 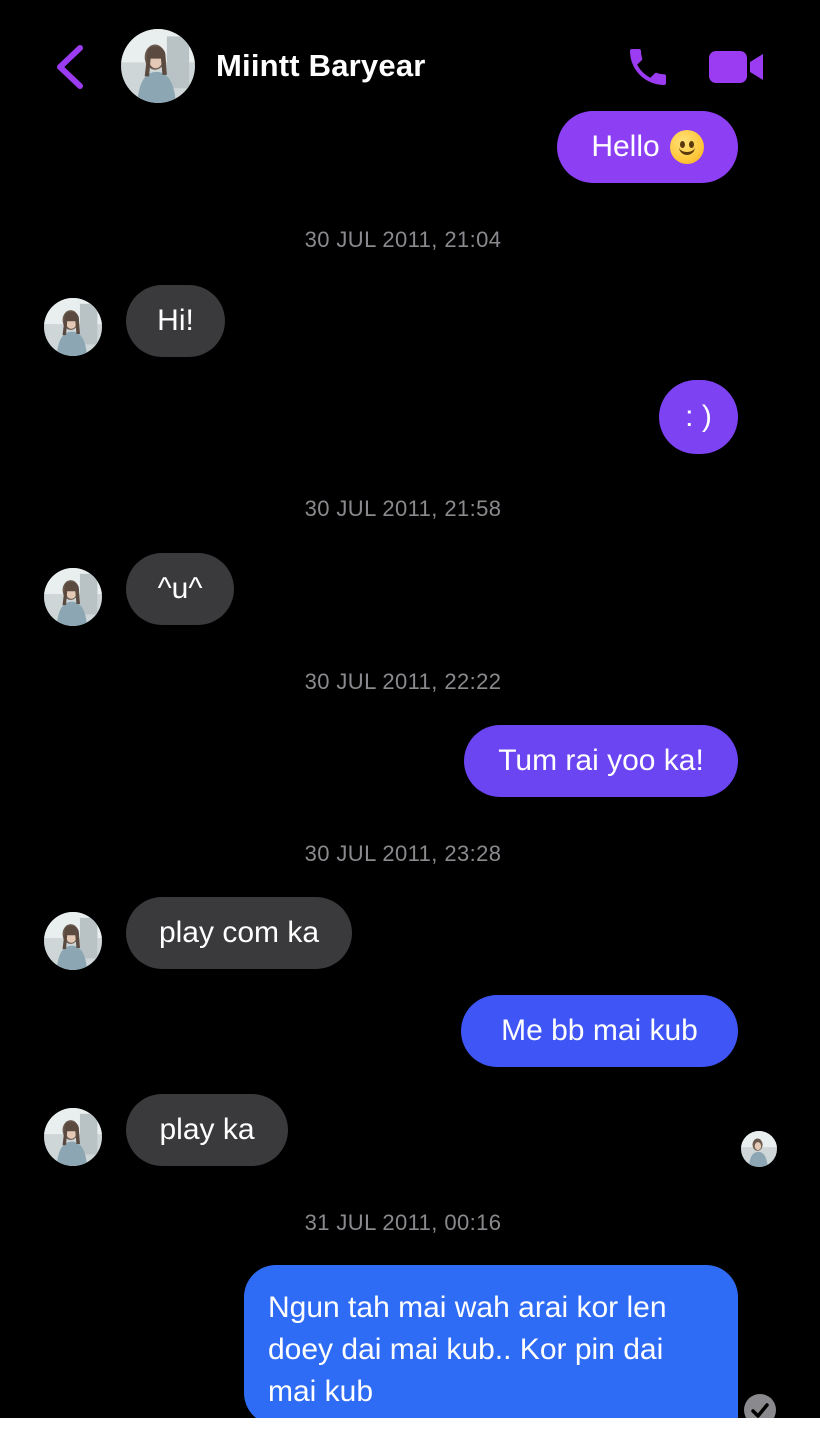 I want to click on message-text: : ), so click(x=698, y=416).